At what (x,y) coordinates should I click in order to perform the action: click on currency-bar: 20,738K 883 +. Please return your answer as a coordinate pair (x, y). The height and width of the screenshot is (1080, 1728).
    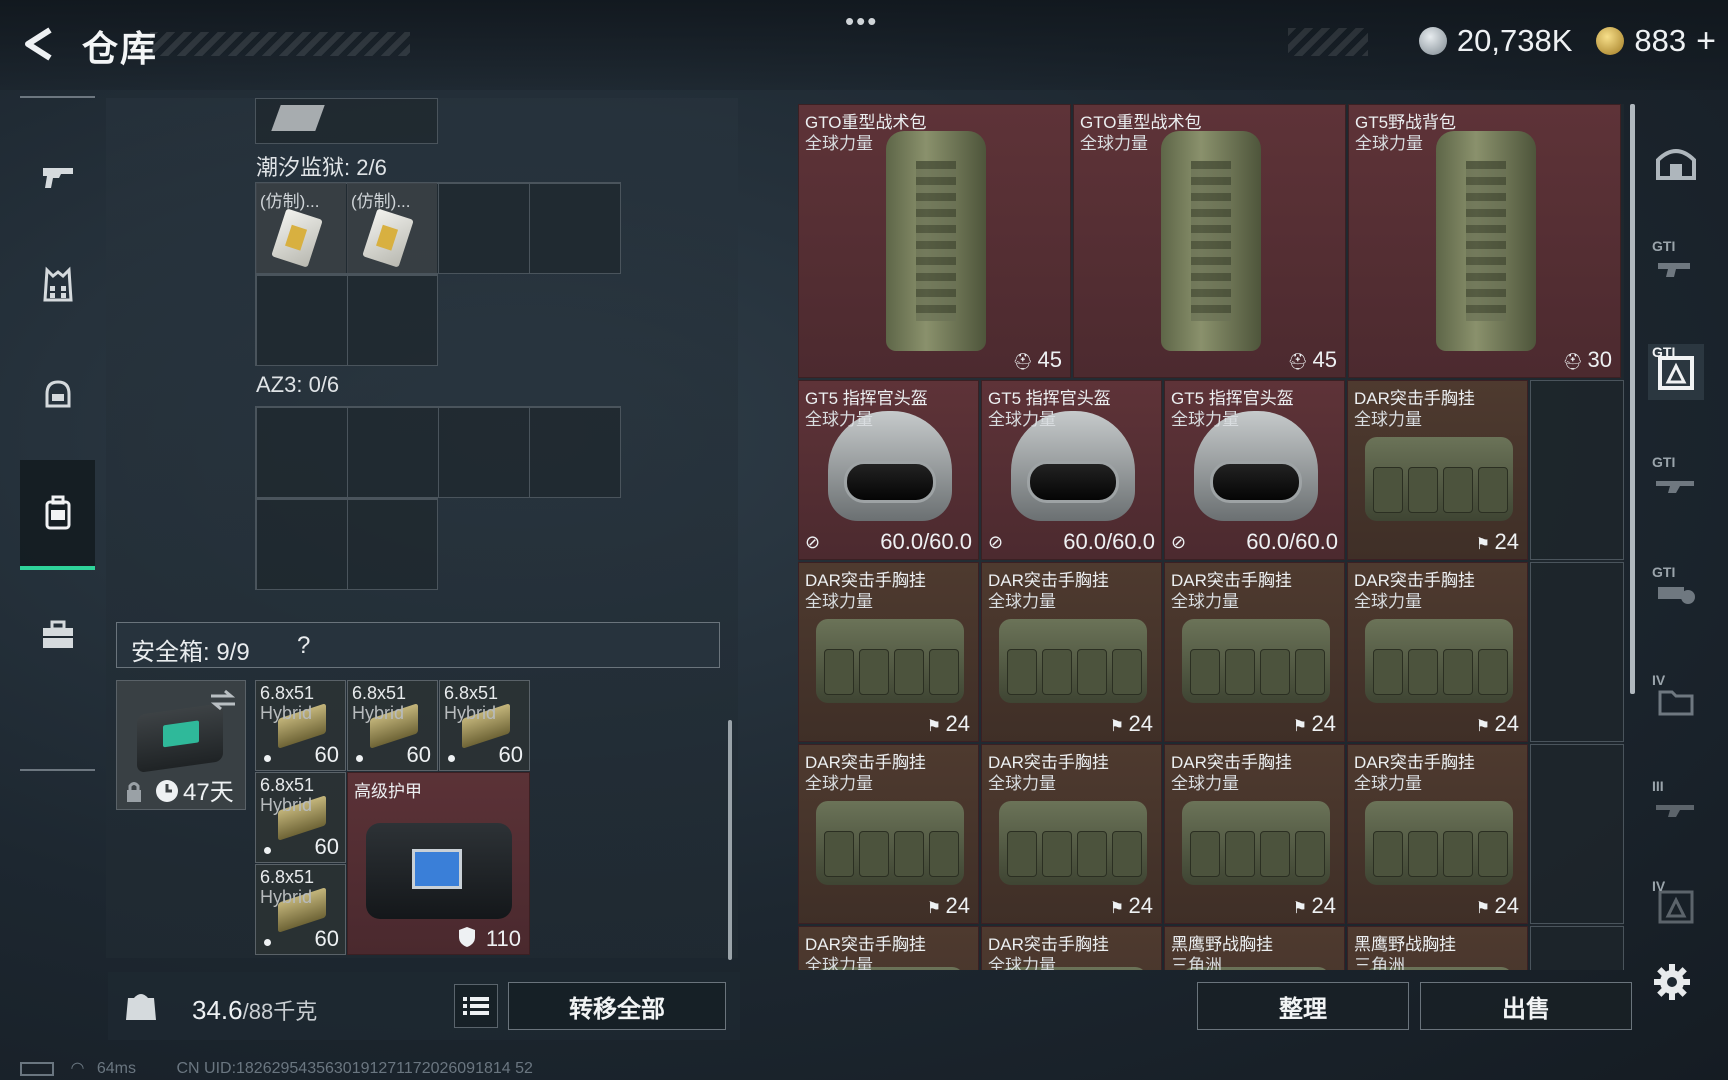
    Looking at the image, I should click on (1567, 41).